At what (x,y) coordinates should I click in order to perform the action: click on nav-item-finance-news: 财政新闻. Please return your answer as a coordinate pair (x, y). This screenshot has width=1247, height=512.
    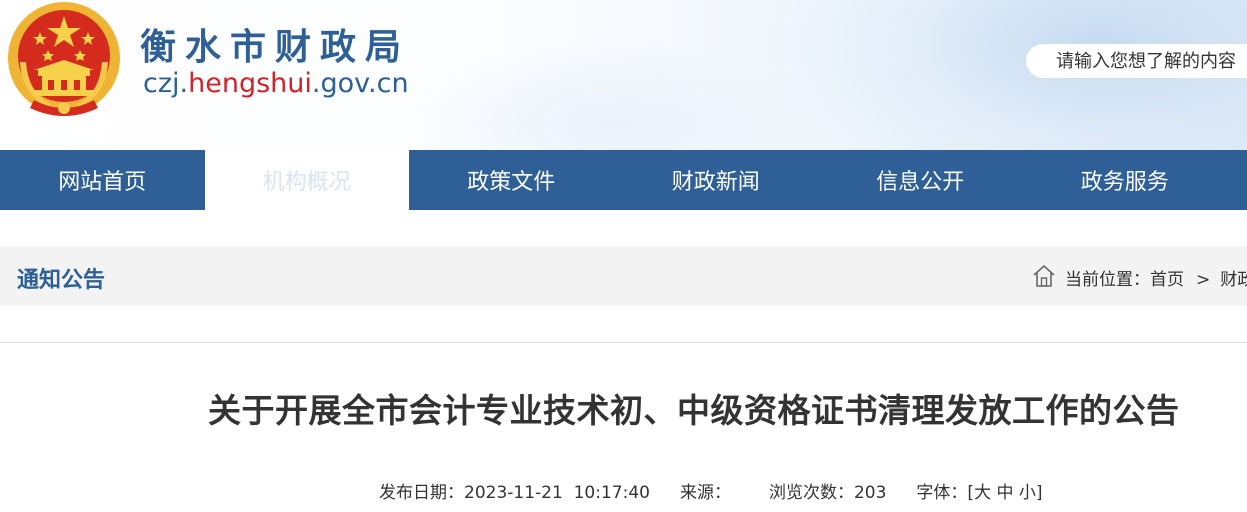
    Looking at the image, I should click on (716, 180).